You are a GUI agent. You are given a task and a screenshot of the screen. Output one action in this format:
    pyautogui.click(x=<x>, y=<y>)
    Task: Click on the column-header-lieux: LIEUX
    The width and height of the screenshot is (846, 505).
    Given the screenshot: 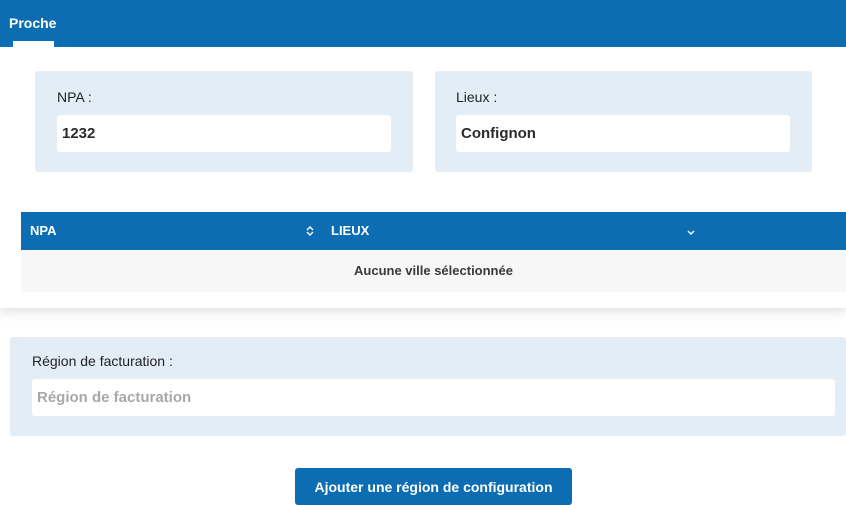 What is the action you would take?
    pyautogui.click(x=506, y=231)
    